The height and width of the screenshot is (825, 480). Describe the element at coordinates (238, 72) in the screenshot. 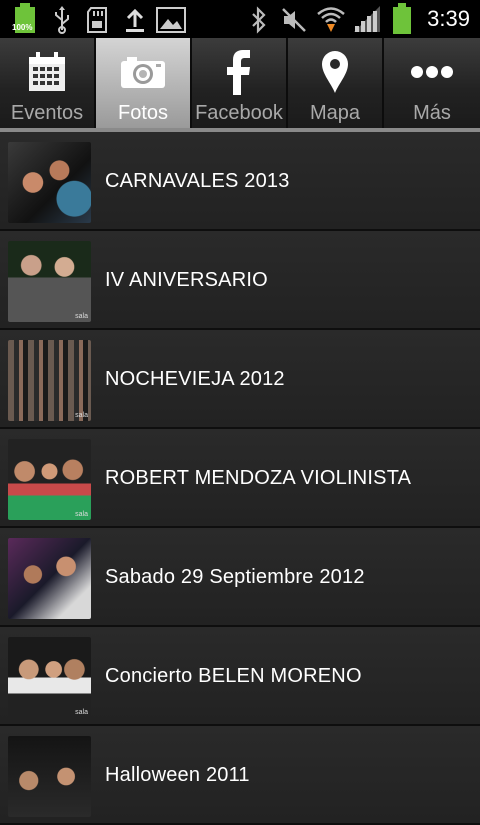

I see `facebook-icon` at that location.